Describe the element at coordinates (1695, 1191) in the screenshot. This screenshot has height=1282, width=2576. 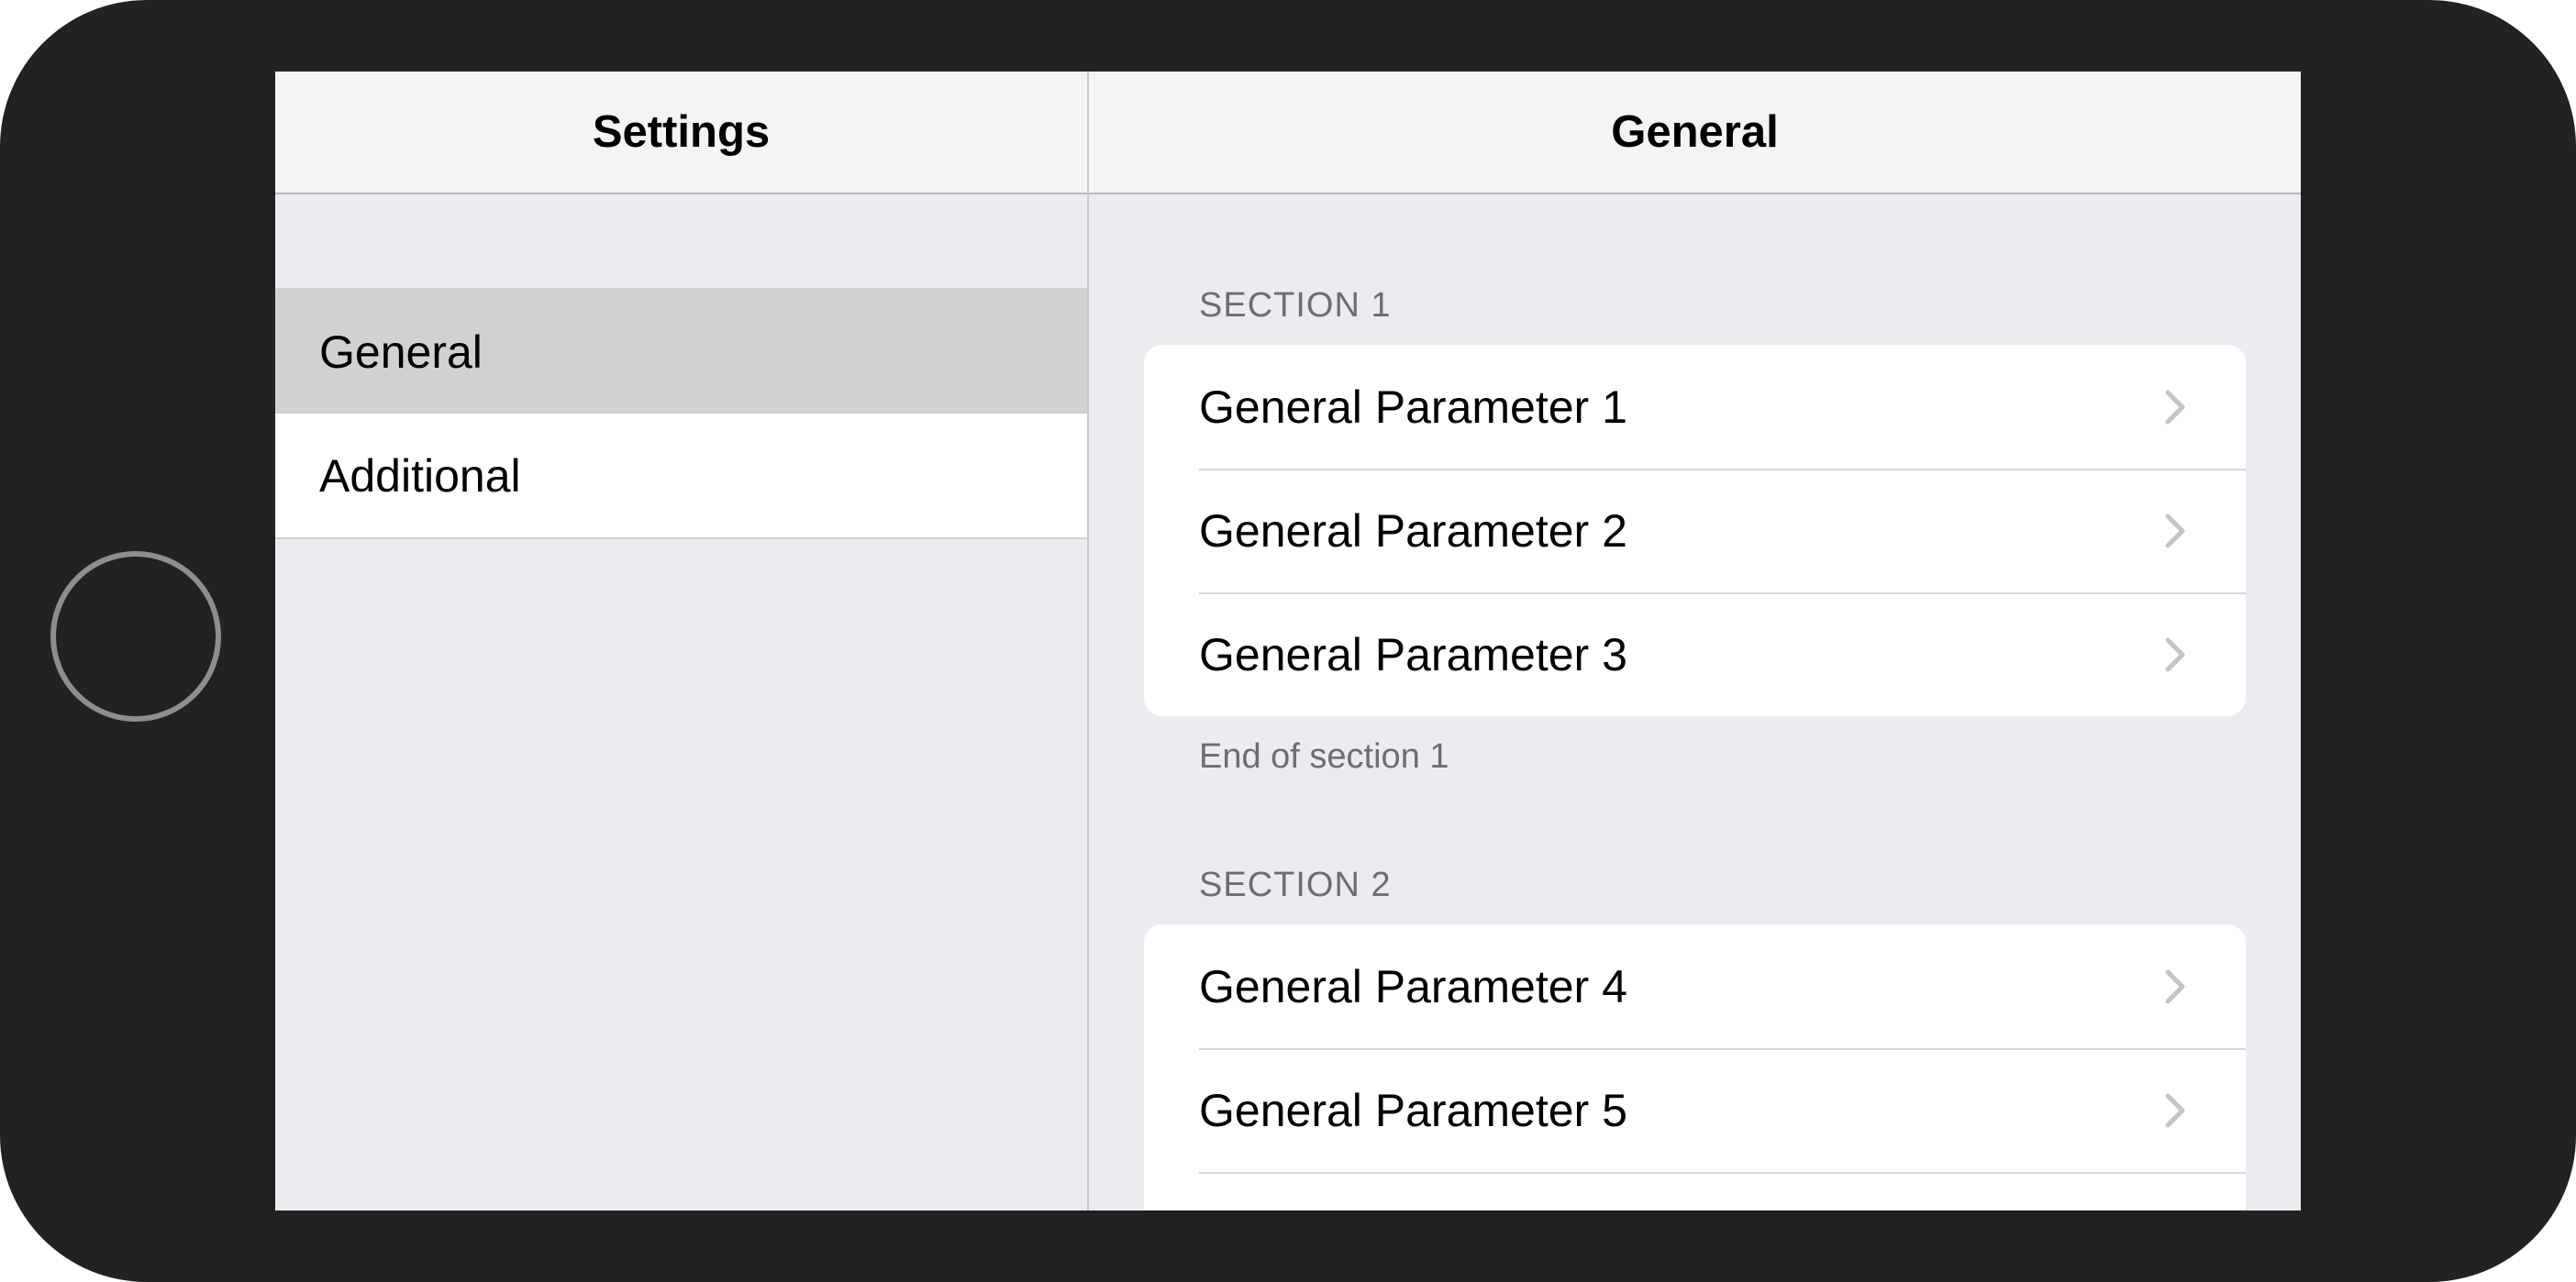
I see `list-item` at that location.